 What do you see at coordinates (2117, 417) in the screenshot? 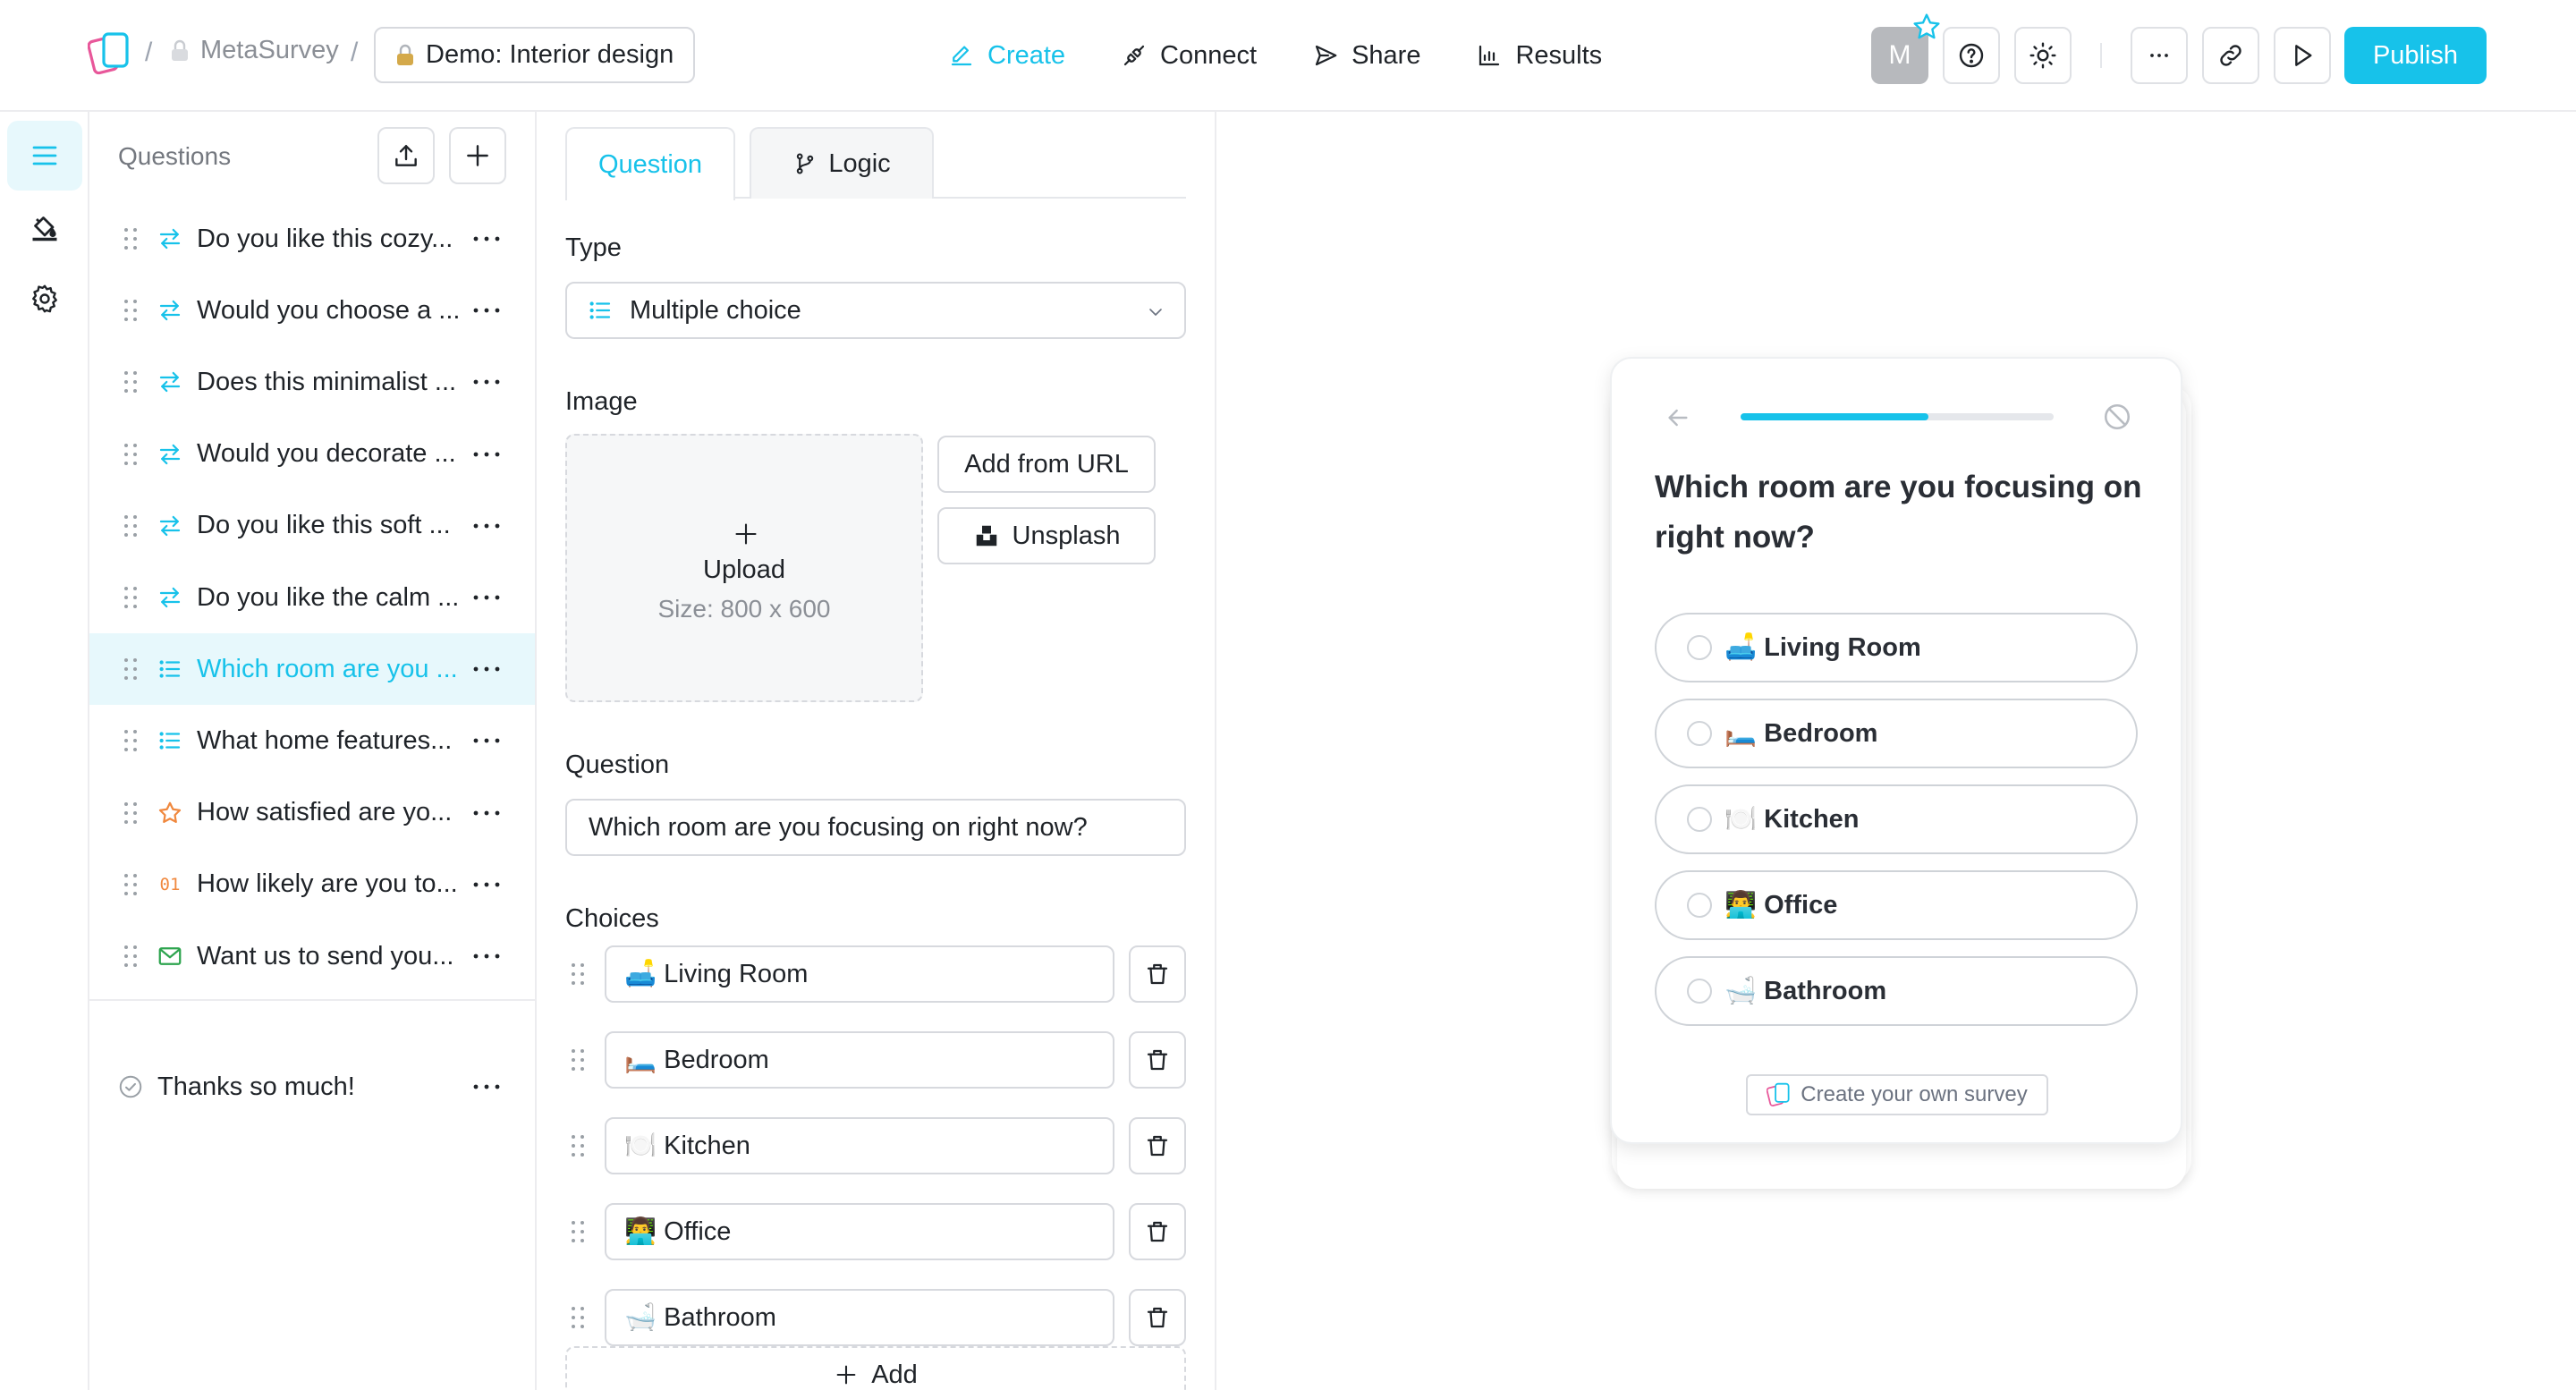
I see `ban-icon` at bounding box center [2117, 417].